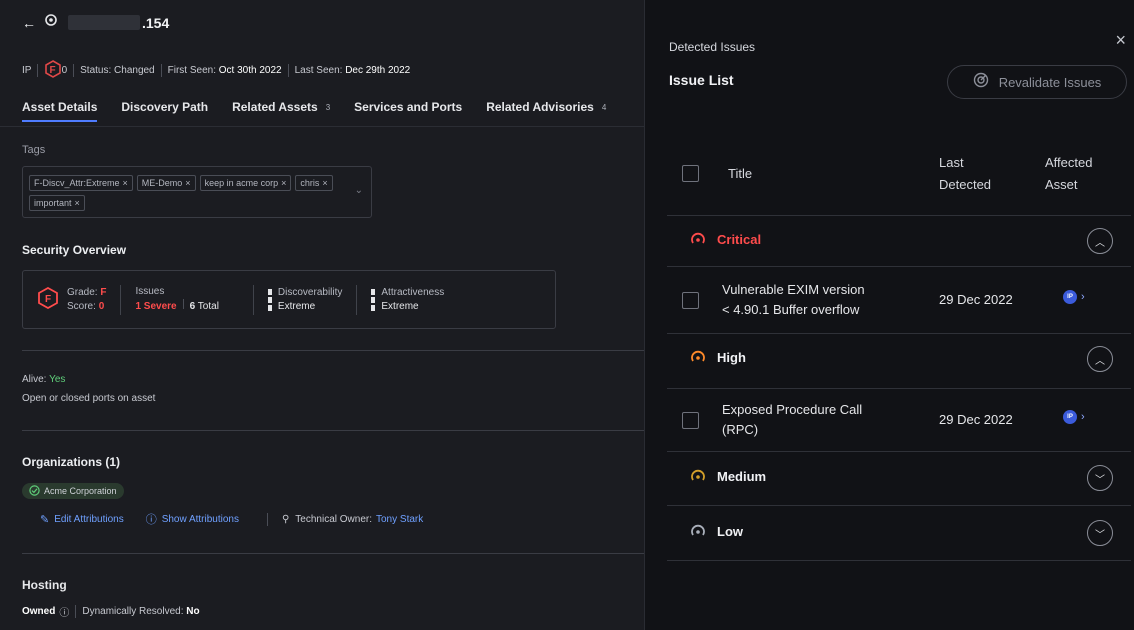  I want to click on select-all-checkbox, so click(690, 173).